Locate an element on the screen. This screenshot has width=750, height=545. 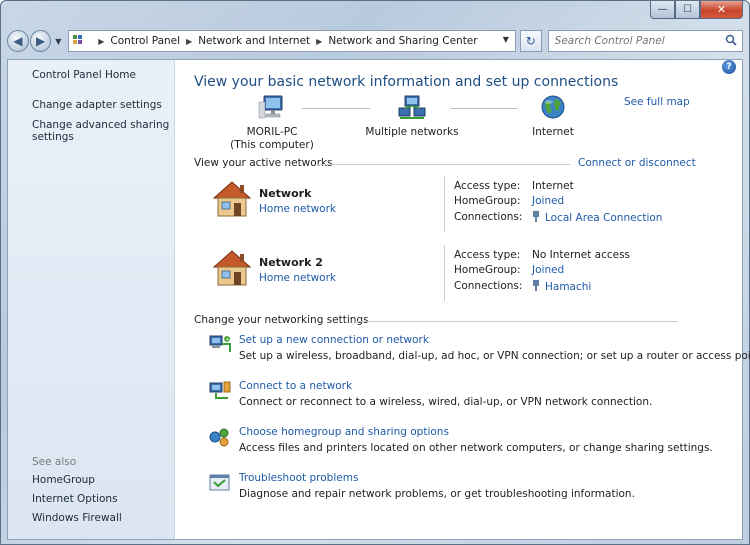
computer-icon is located at coordinates (270, 107).